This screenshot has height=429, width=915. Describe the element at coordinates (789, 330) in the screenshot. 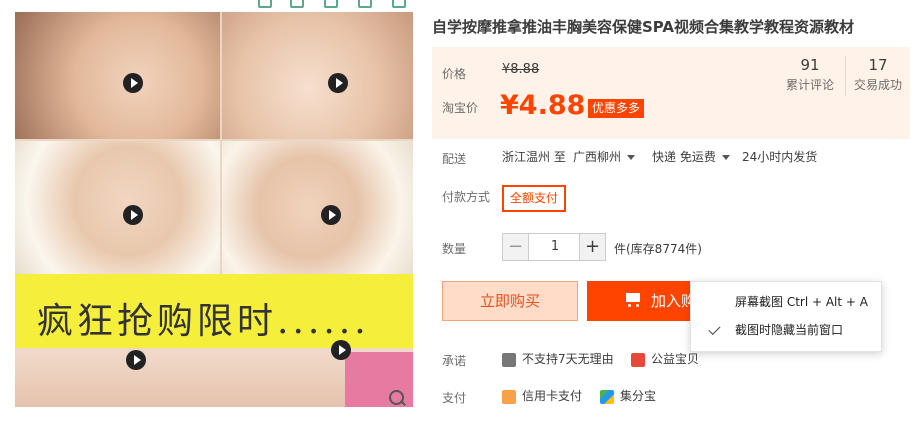

I see `menu-item-hide-window-label: 截图时隐藏当前窗口` at that location.